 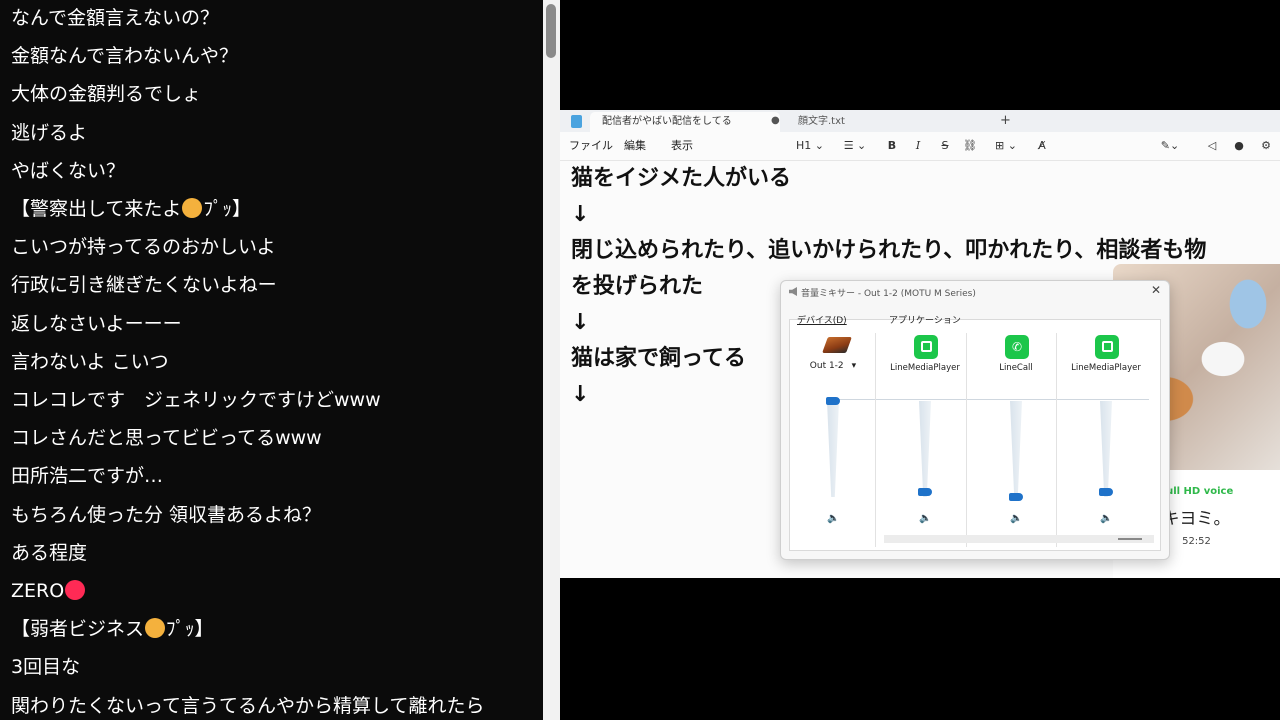 I want to click on device-heading: デバイス(D), so click(x=822, y=321).